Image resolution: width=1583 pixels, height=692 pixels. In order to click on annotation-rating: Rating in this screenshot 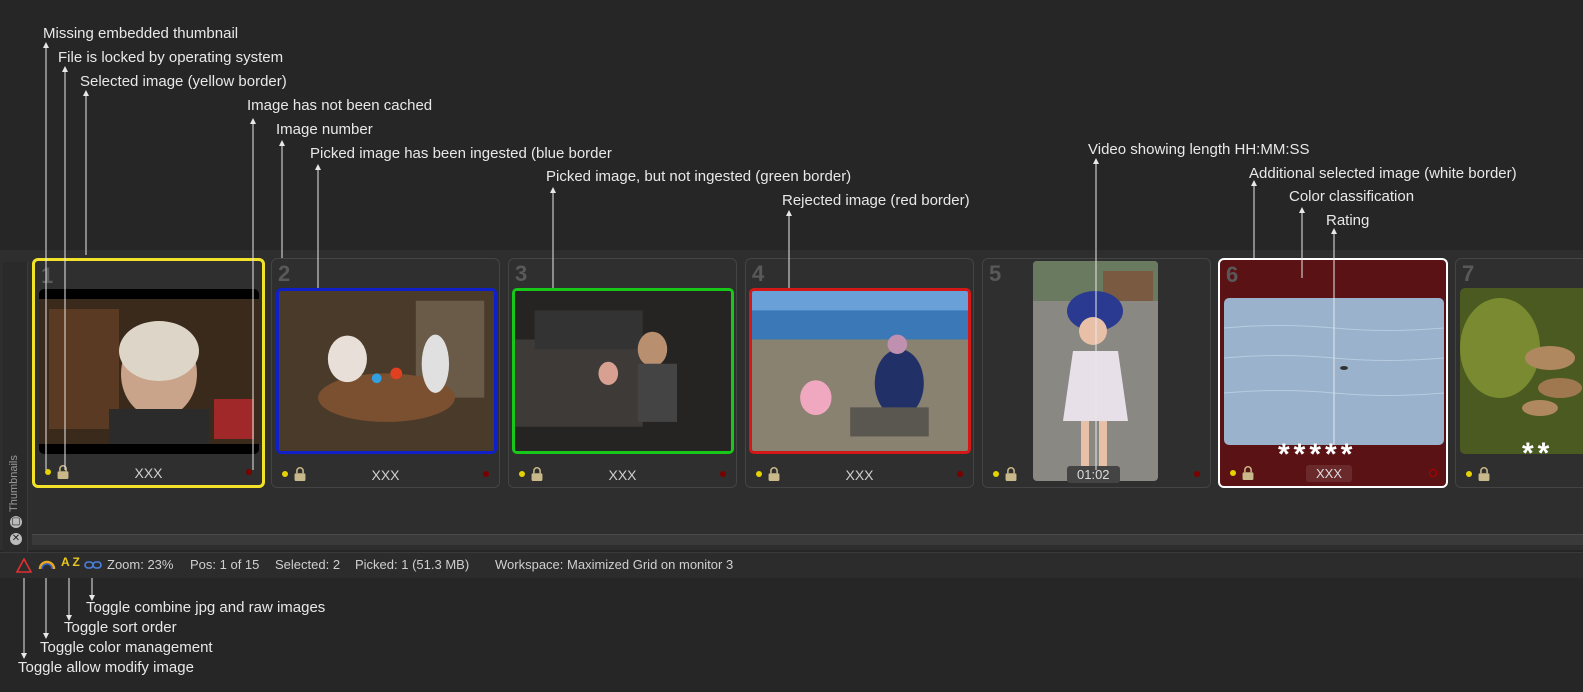, I will do `click(1348, 220)`.